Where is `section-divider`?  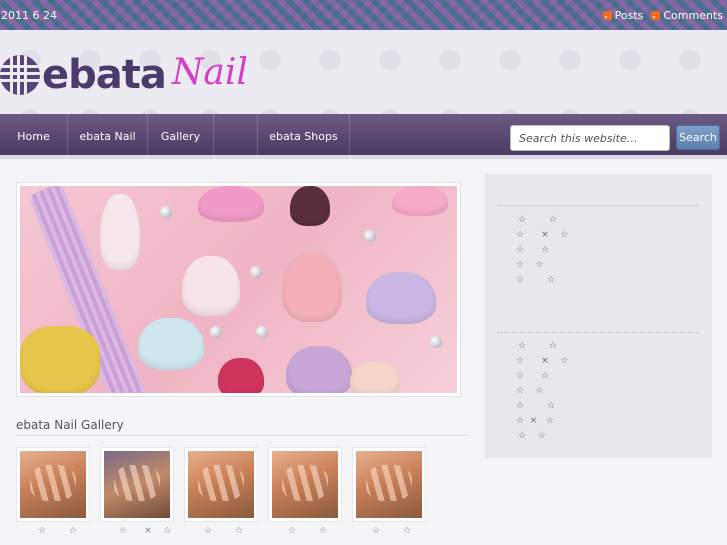 section-divider is located at coordinates (242, 435).